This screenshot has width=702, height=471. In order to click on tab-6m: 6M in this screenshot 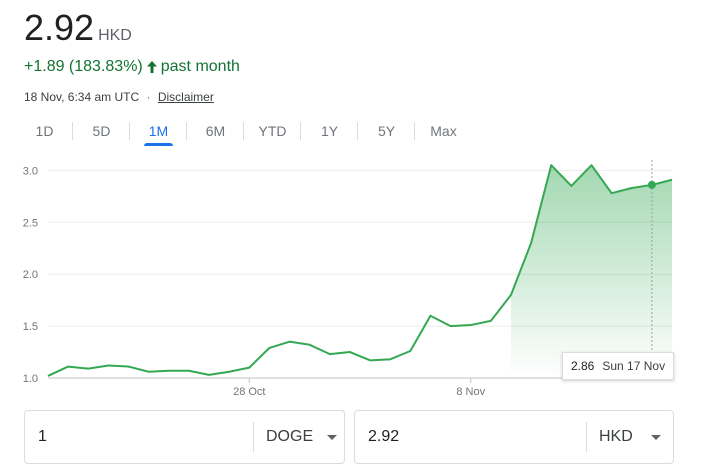, I will do `click(215, 131)`.